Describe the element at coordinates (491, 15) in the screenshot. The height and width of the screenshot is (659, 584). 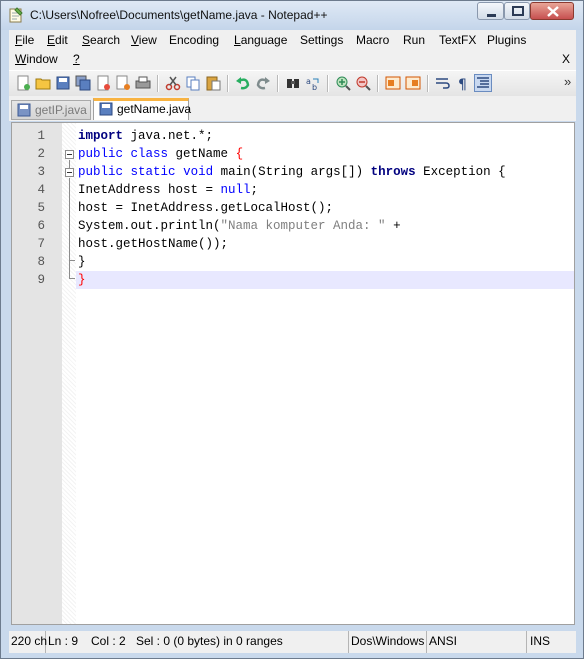
I see `minimize-icon` at that location.